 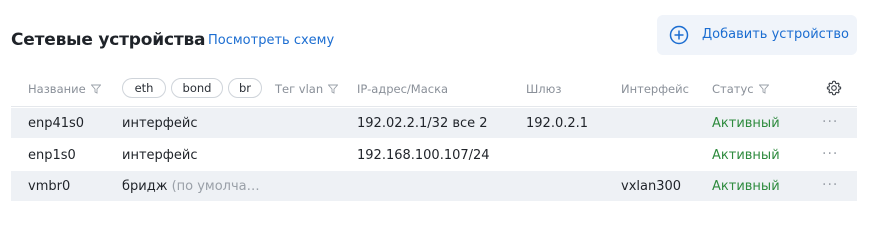 I want to click on cell-name: vmbr0, so click(x=49, y=186).